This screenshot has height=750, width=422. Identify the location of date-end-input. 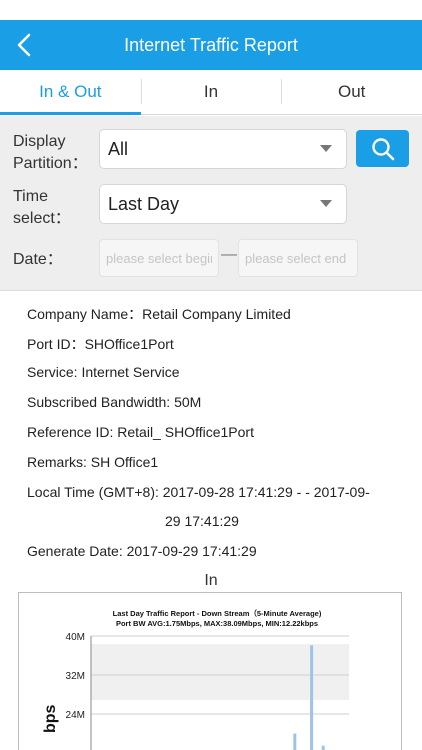
(298, 258).